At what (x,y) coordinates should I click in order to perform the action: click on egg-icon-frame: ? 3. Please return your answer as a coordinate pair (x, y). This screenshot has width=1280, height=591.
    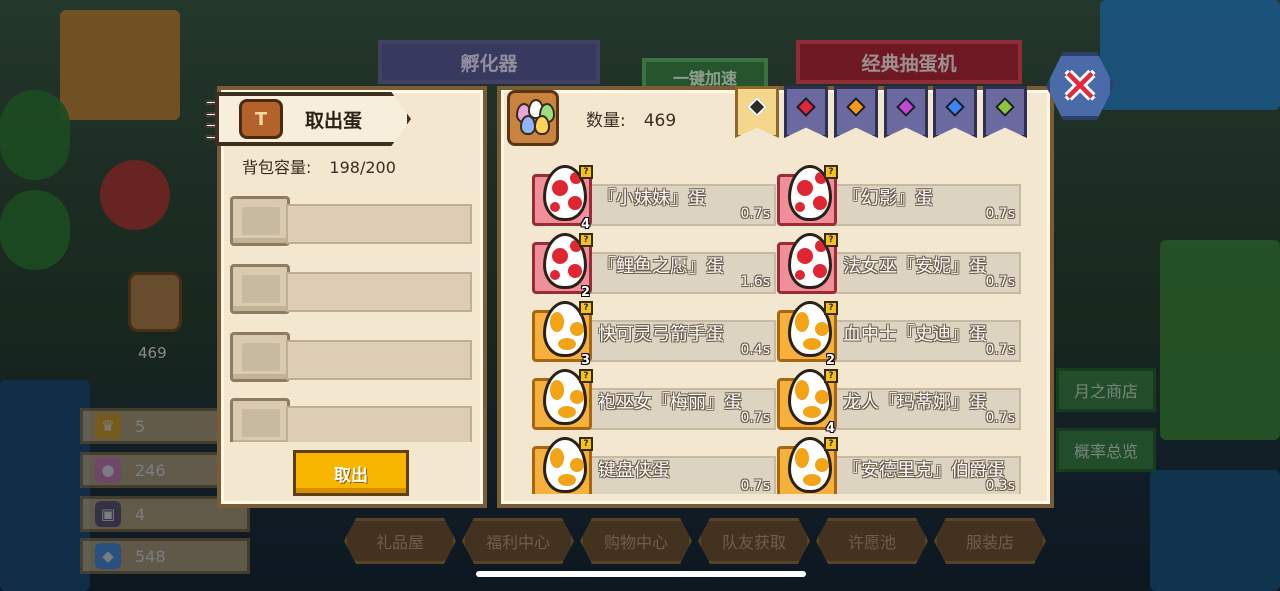
    Looking at the image, I should click on (562, 334).